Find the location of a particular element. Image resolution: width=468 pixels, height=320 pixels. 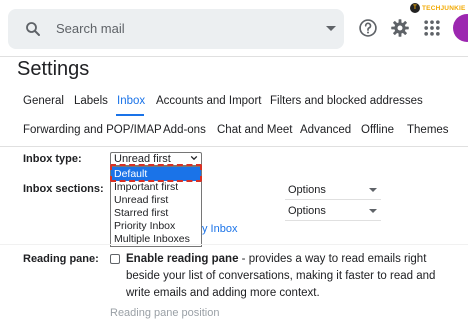

reading-pane-position-label: Reading pane position is located at coordinates (165, 313).